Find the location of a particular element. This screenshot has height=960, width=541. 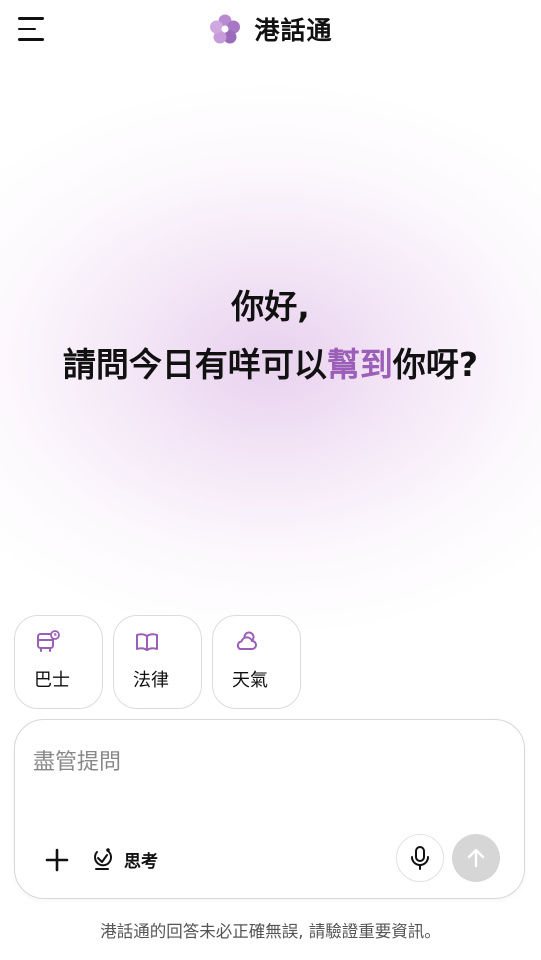

chip-label: 巴士 is located at coordinates (52, 680).